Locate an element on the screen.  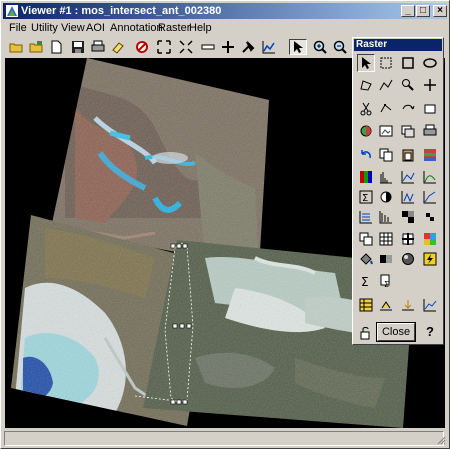
marquee-icon is located at coordinates (386, 63).